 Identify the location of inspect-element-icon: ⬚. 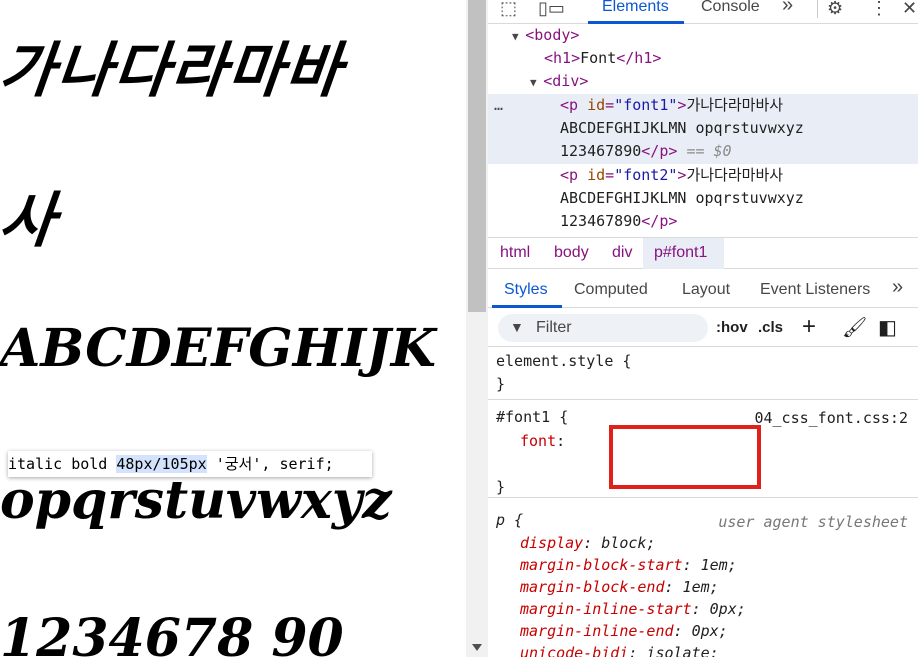
(508, 9).